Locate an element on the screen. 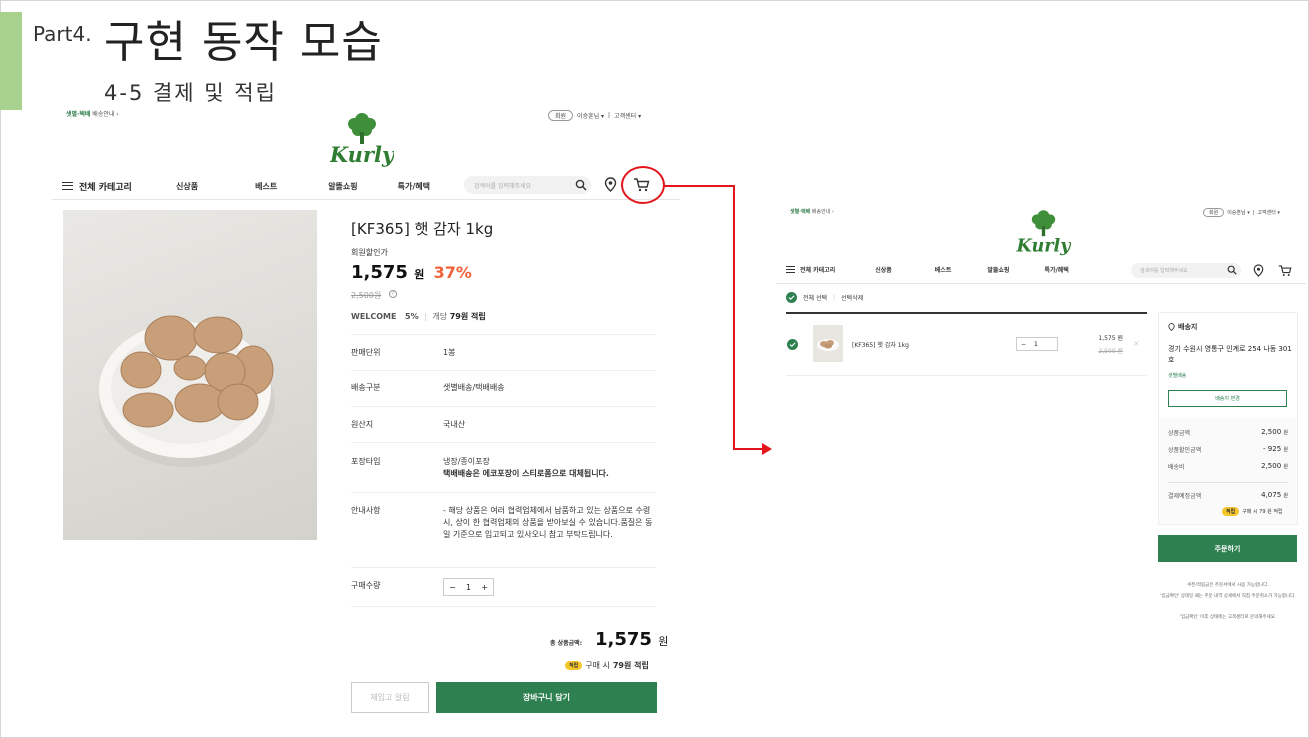 The width and height of the screenshot is (1309, 738). cart-icon is located at coordinates (1285, 270).